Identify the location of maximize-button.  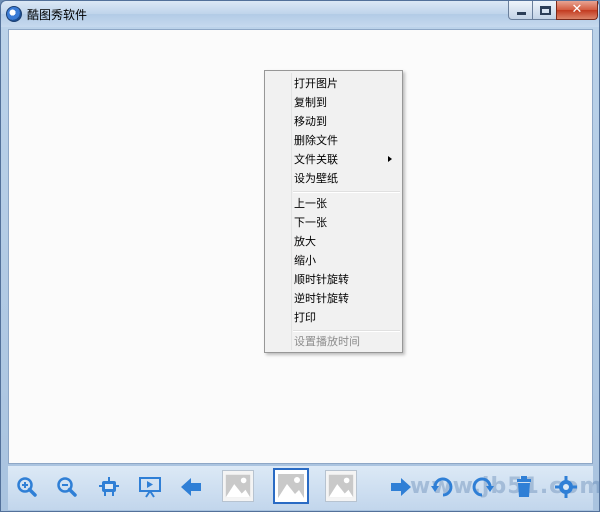
(544, 10).